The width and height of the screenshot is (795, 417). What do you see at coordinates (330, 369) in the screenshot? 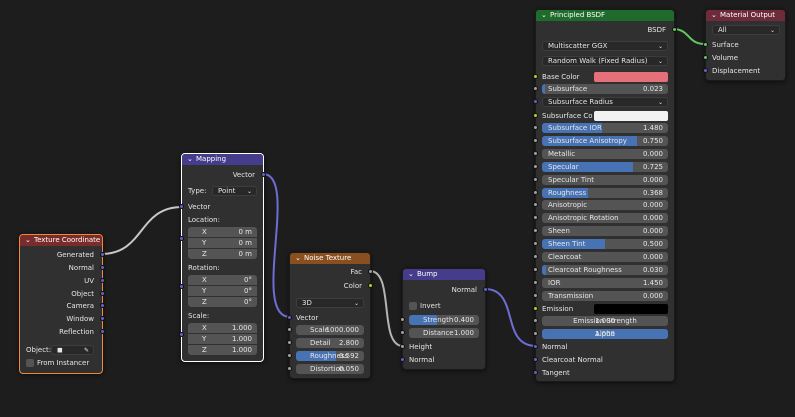
I see `distortion-field: Distortion 0.050` at bounding box center [330, 369].